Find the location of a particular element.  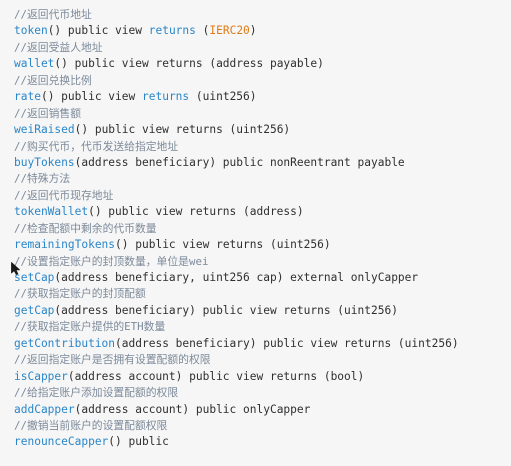

code-text: () public is located at coordinates (138, 442).